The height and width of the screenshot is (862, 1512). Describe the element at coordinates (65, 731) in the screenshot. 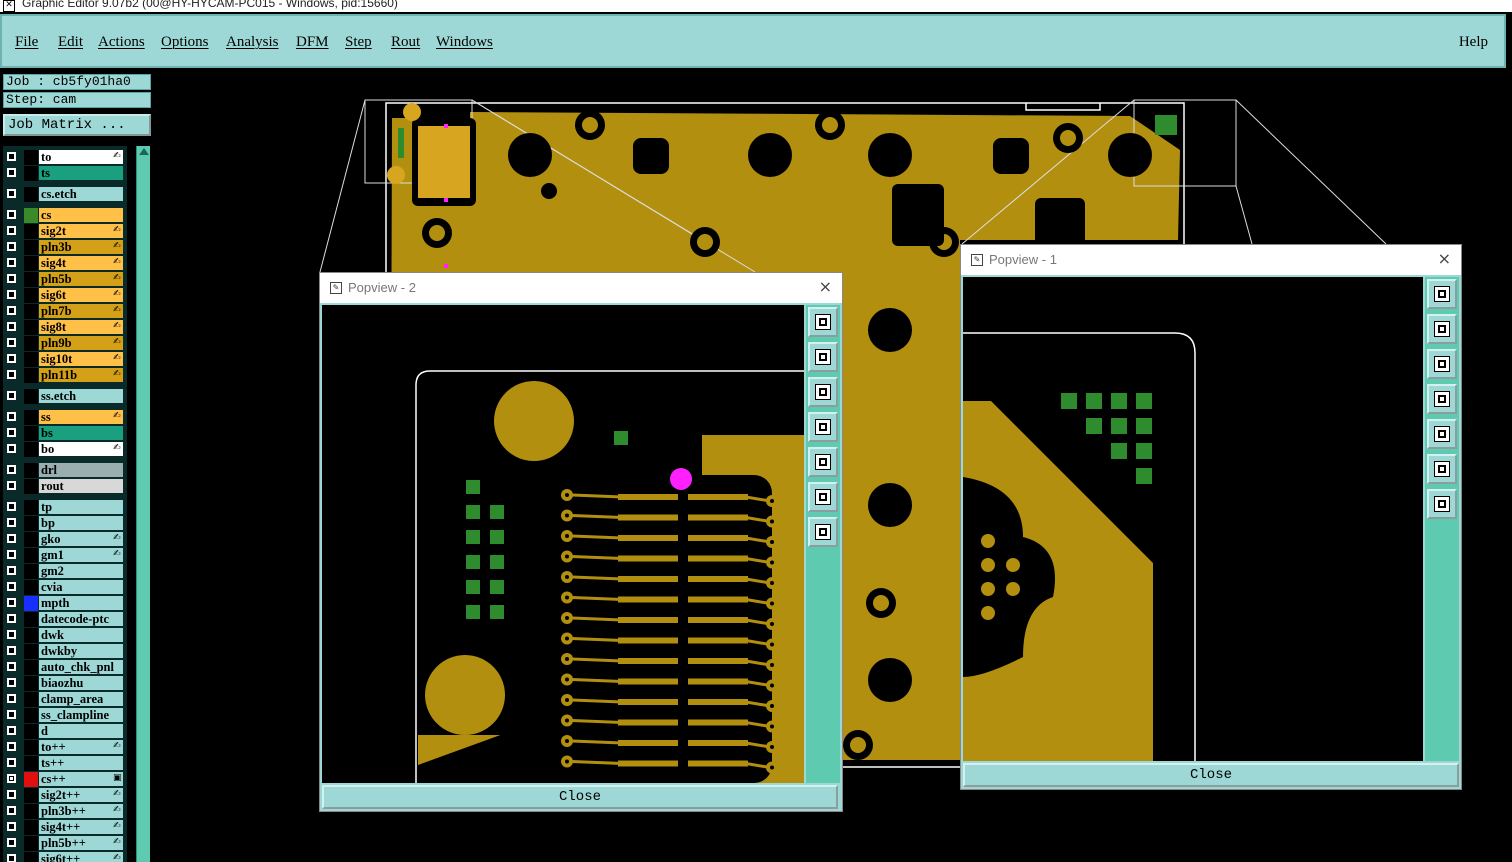

I see `layer-row: d` at that location.